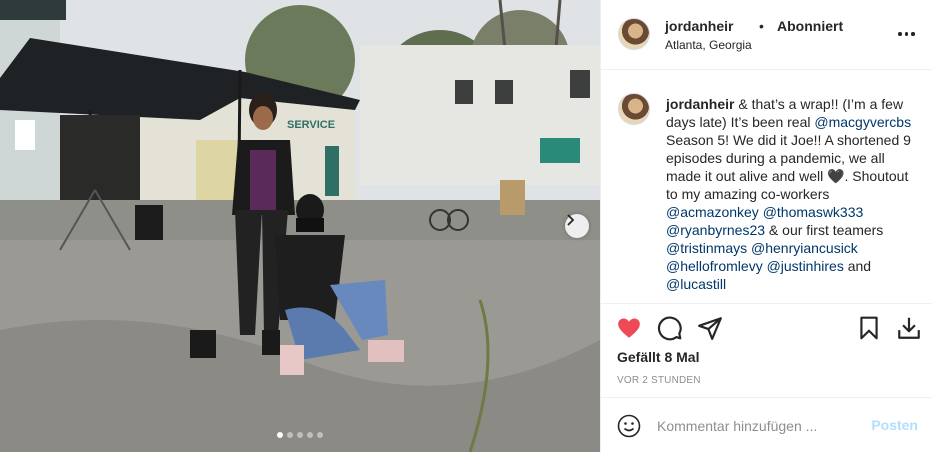  Describe the element at coordinates (824, 230) in the screenshot. I see `caption-text-segment: & our first teamers` at that location.